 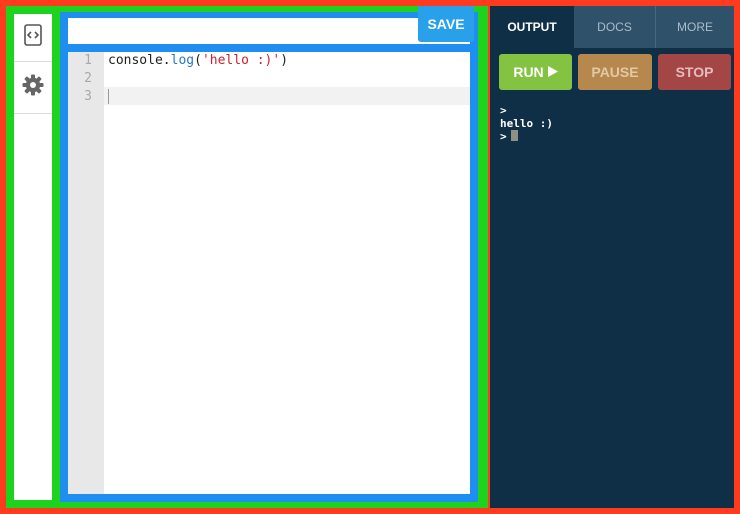 I want to click on code-token-object: console., so click(x=139, y=60).